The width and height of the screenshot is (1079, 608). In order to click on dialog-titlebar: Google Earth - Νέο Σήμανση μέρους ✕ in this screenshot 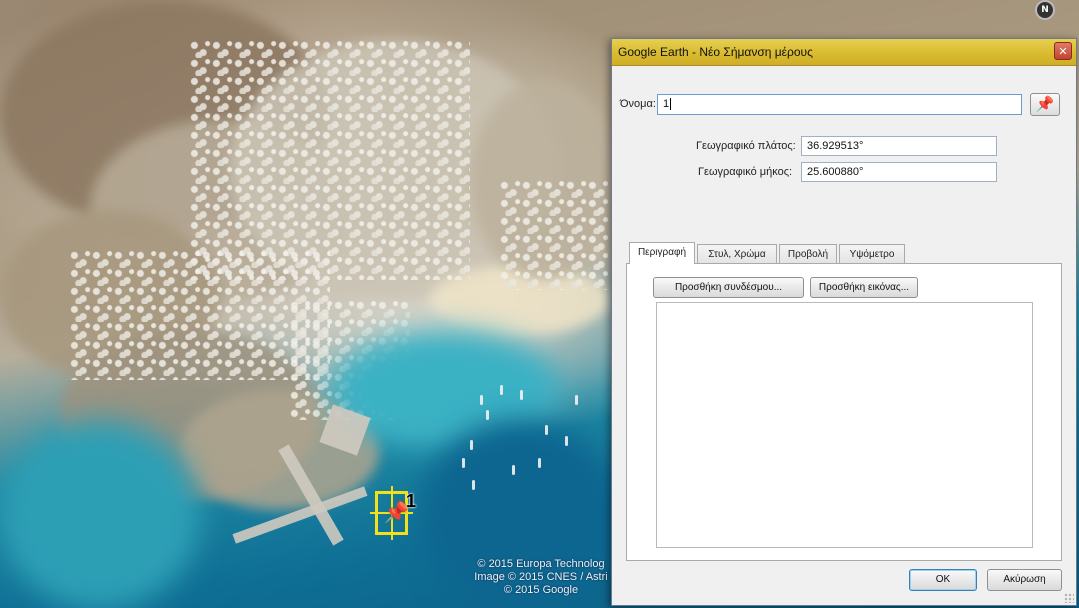, I will do `click(844, 52)`.